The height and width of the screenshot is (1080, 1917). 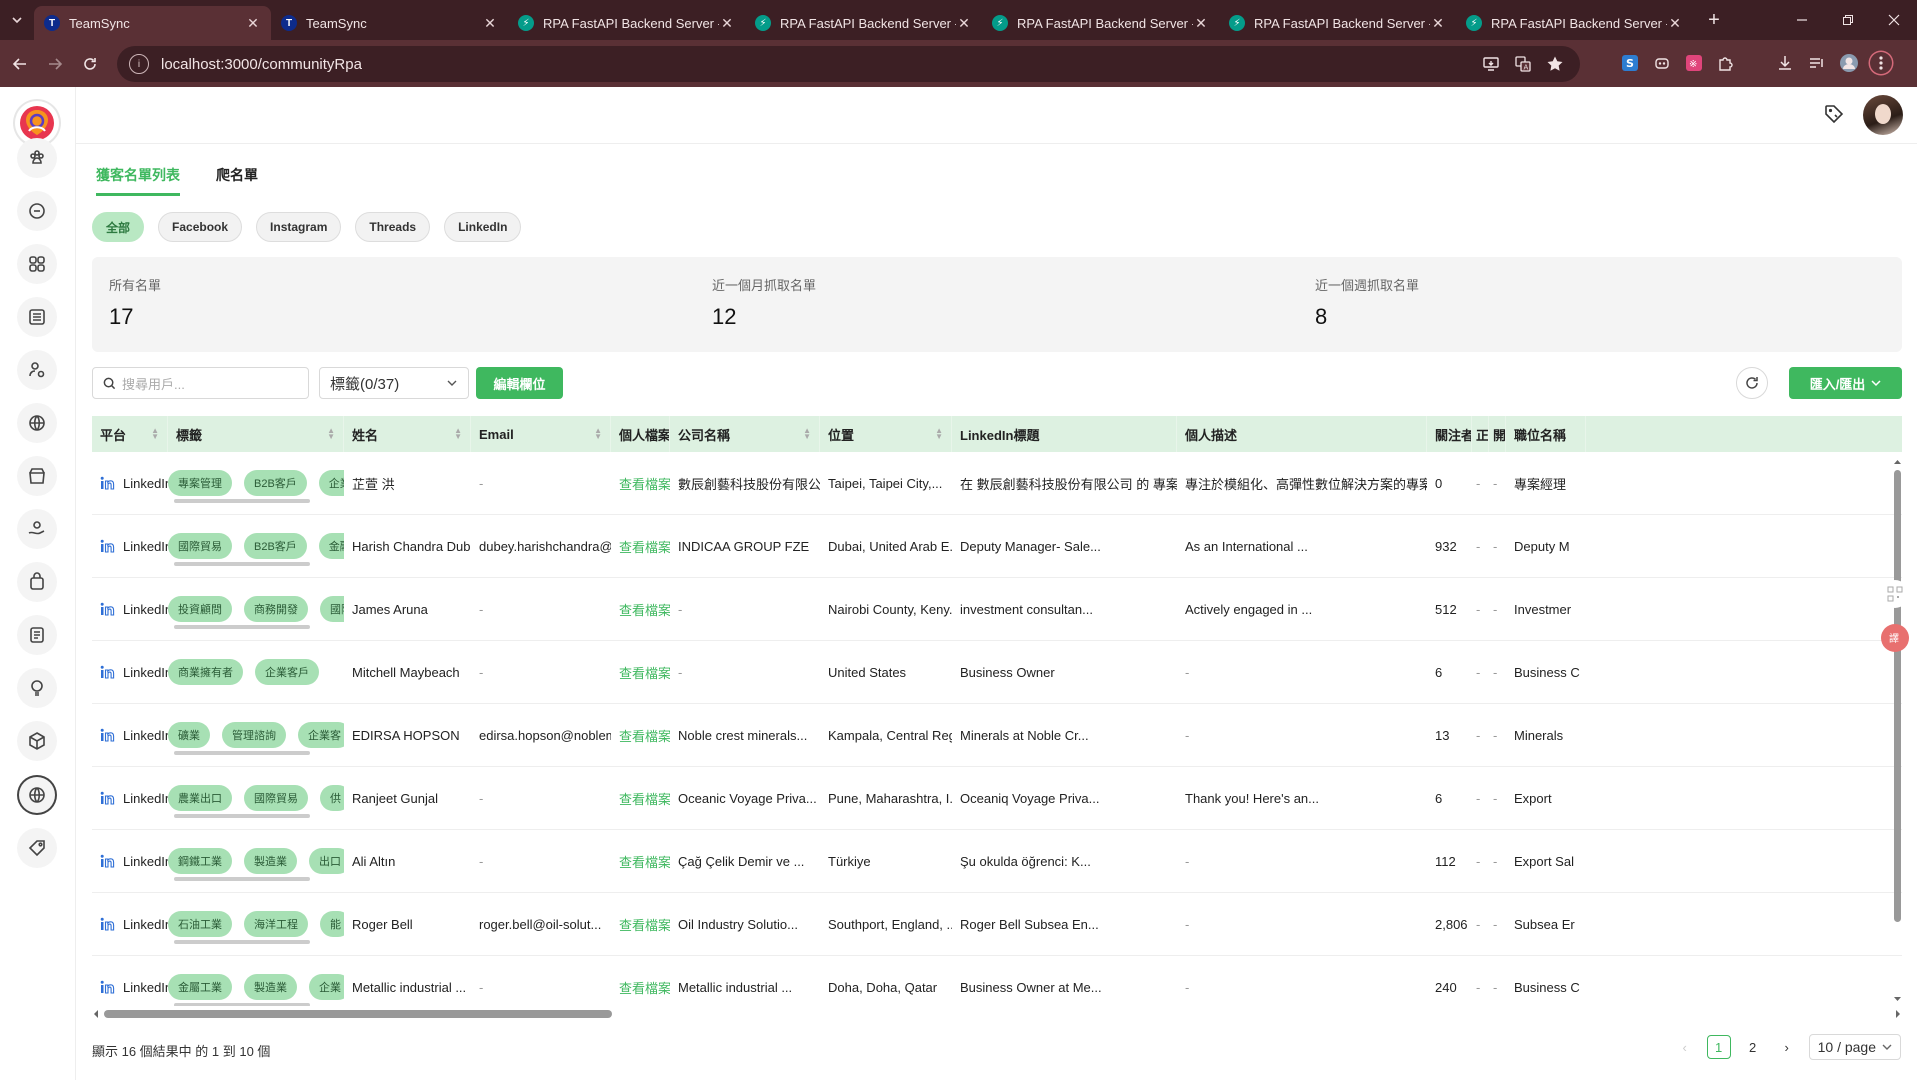 I want to click on minimize-icon, so click(x=1802, y=20).